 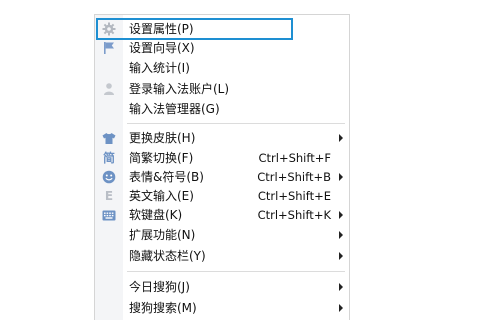 I want to click on menu-item-label: 设置向导(X), so click(x=162, y=48).